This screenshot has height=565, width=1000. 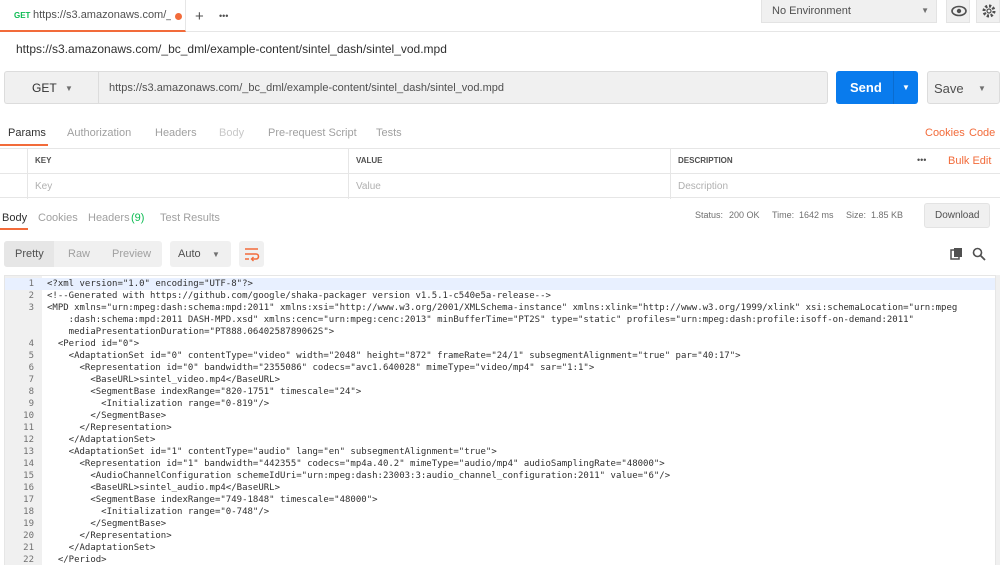 What do you see at coordinates (500, 488) in the screenshot?
I see `code-line: 16 <BaseURL>sintel_audio.mp4</BaseURL>` at bounding box center [500, 488].